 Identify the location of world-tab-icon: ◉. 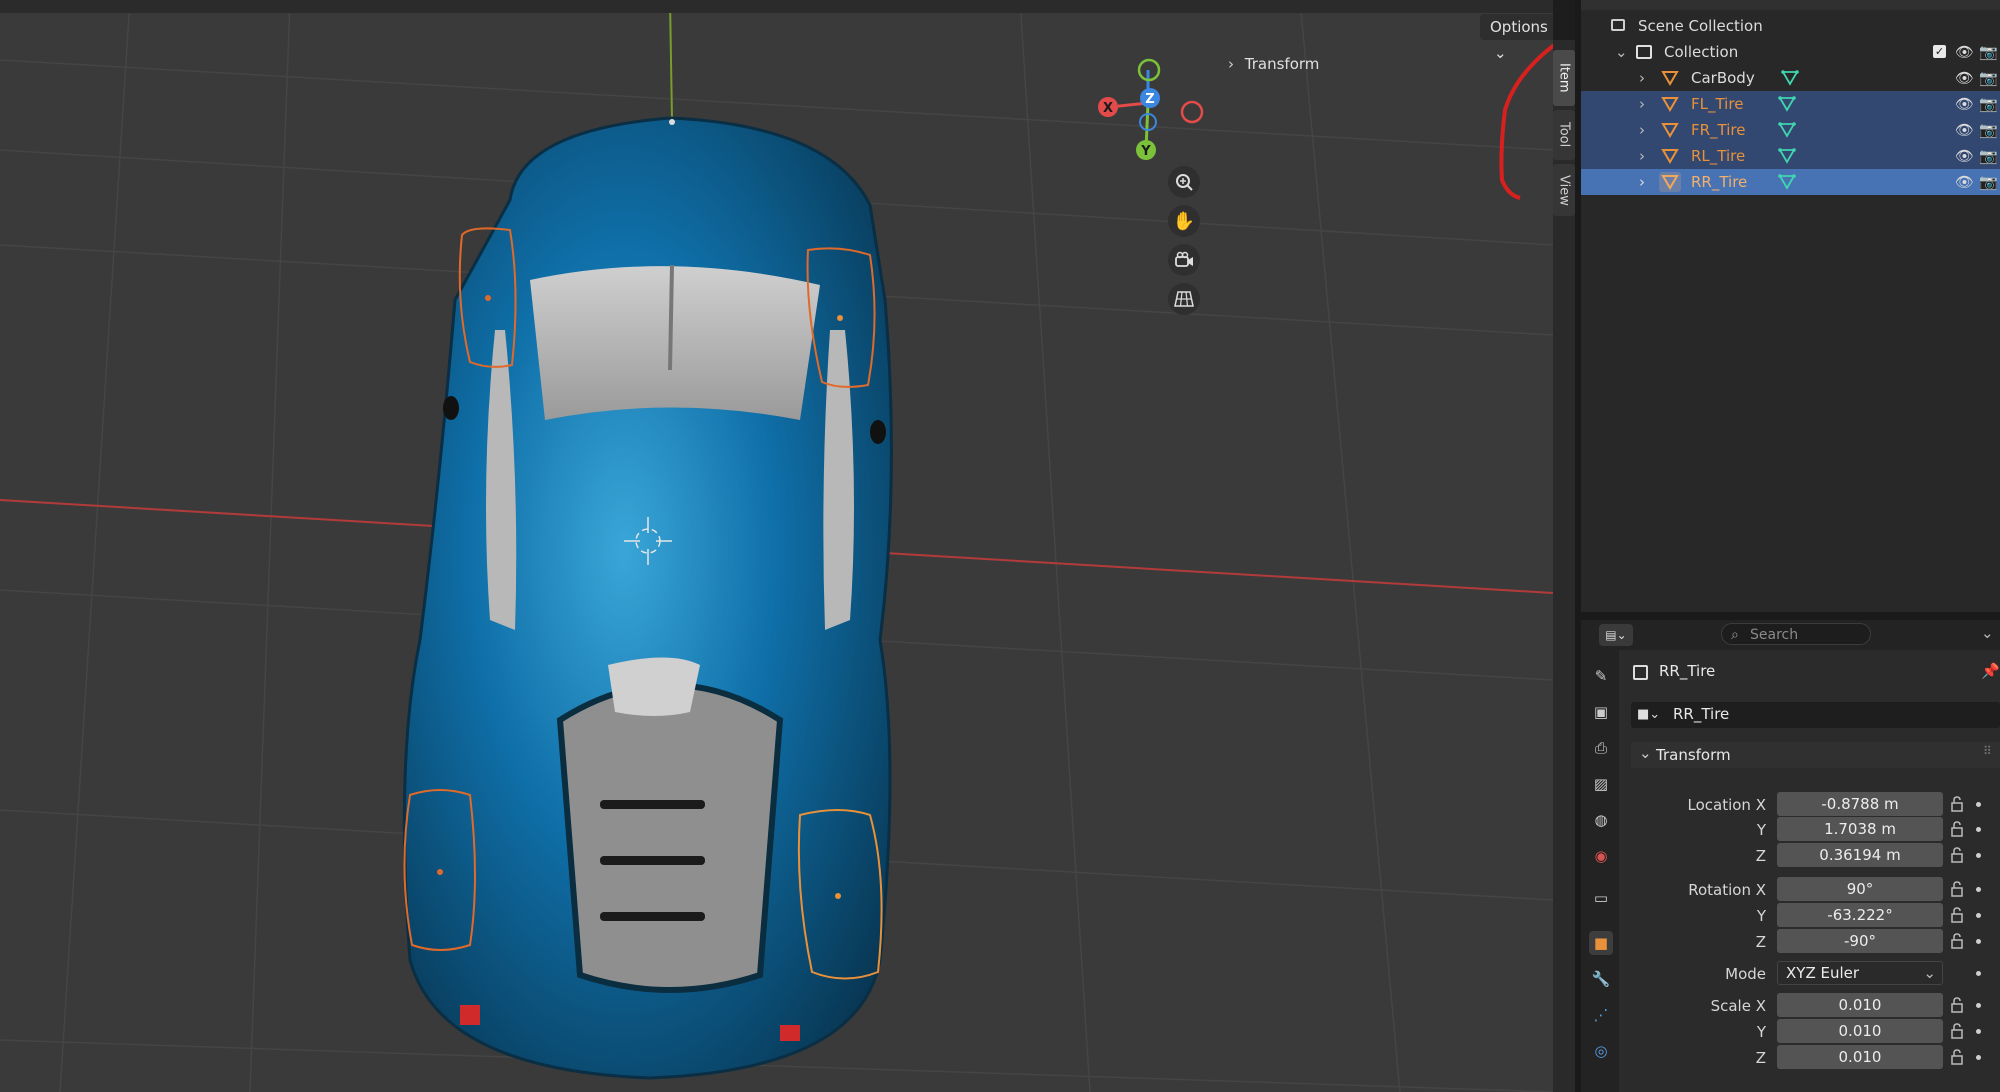
(1601, 856).